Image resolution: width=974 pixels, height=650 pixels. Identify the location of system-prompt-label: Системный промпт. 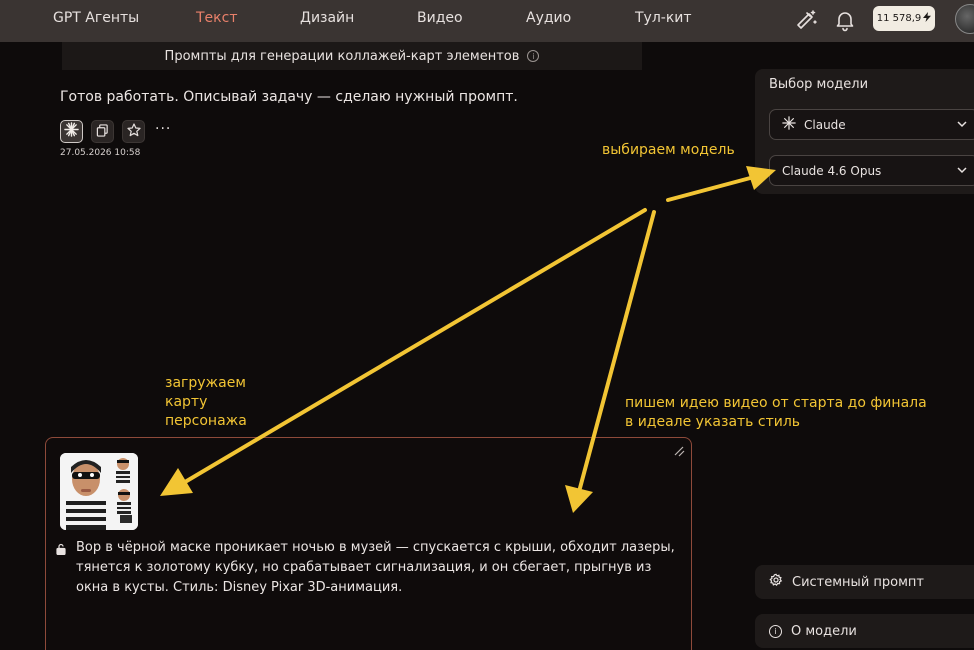
(858, 582).